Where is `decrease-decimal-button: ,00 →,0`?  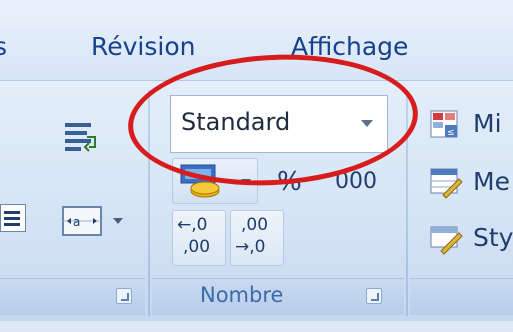
decrease-decimal-button: ,00 →,0 is located at coordinates (257, 238).